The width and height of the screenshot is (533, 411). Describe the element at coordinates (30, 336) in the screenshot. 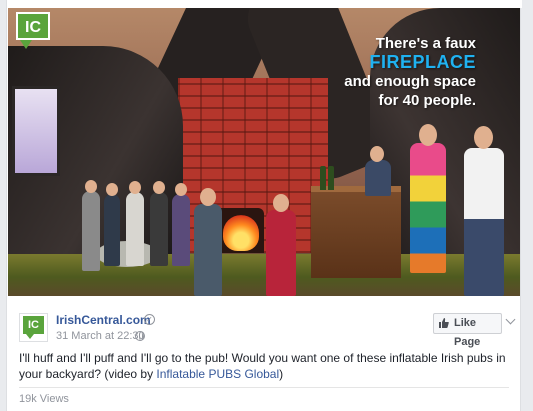

I see `avatar-logo-tail` at that location.